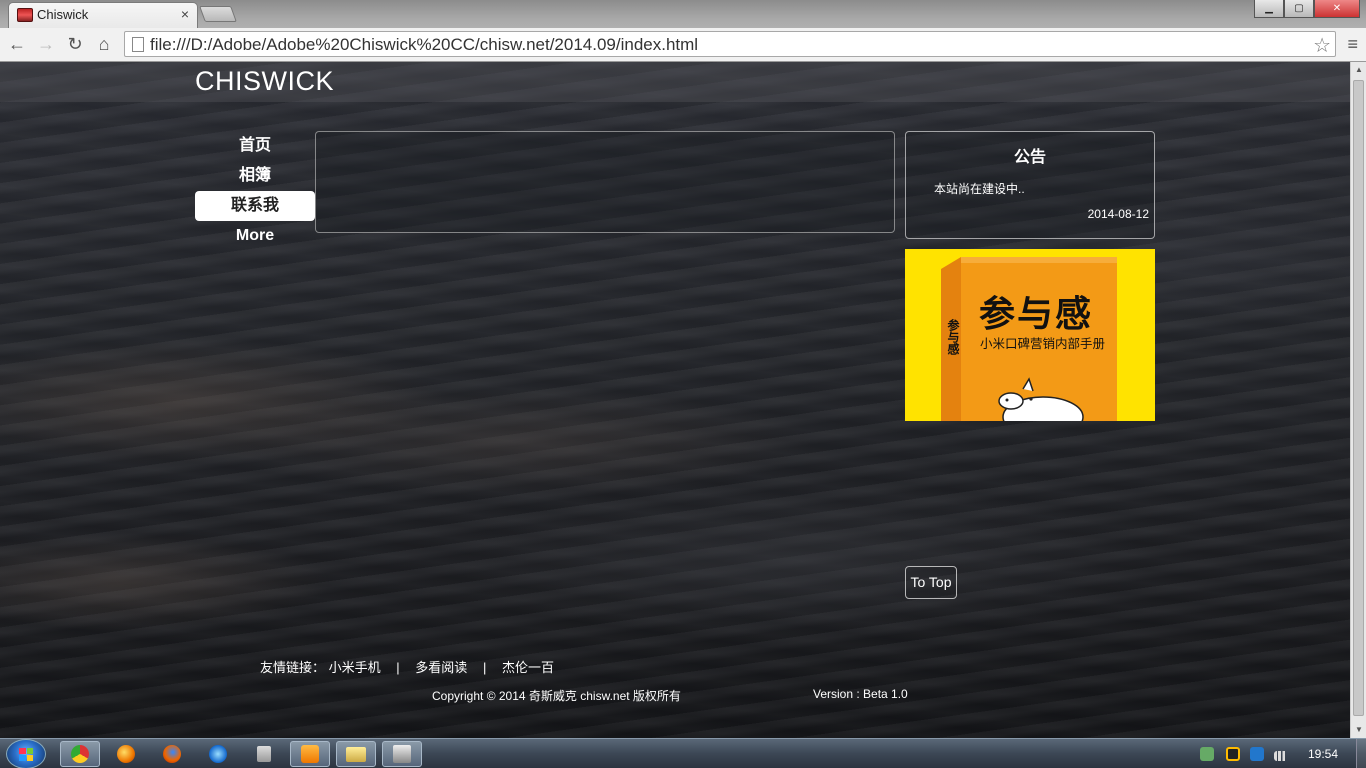 The image size is (1366, 768). Describe the element at coordinates (25, 15) in the screenshot. I see `favicon-icon` at that location.